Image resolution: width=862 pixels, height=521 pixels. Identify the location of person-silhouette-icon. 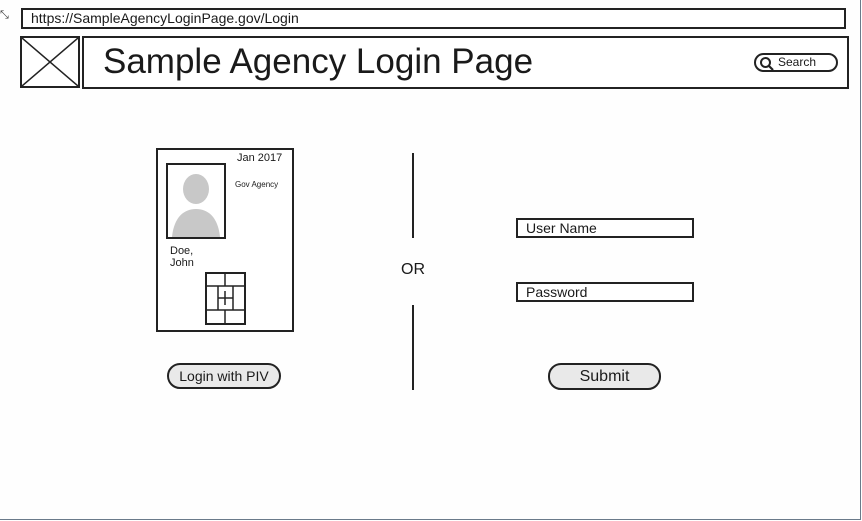
(196, 205).